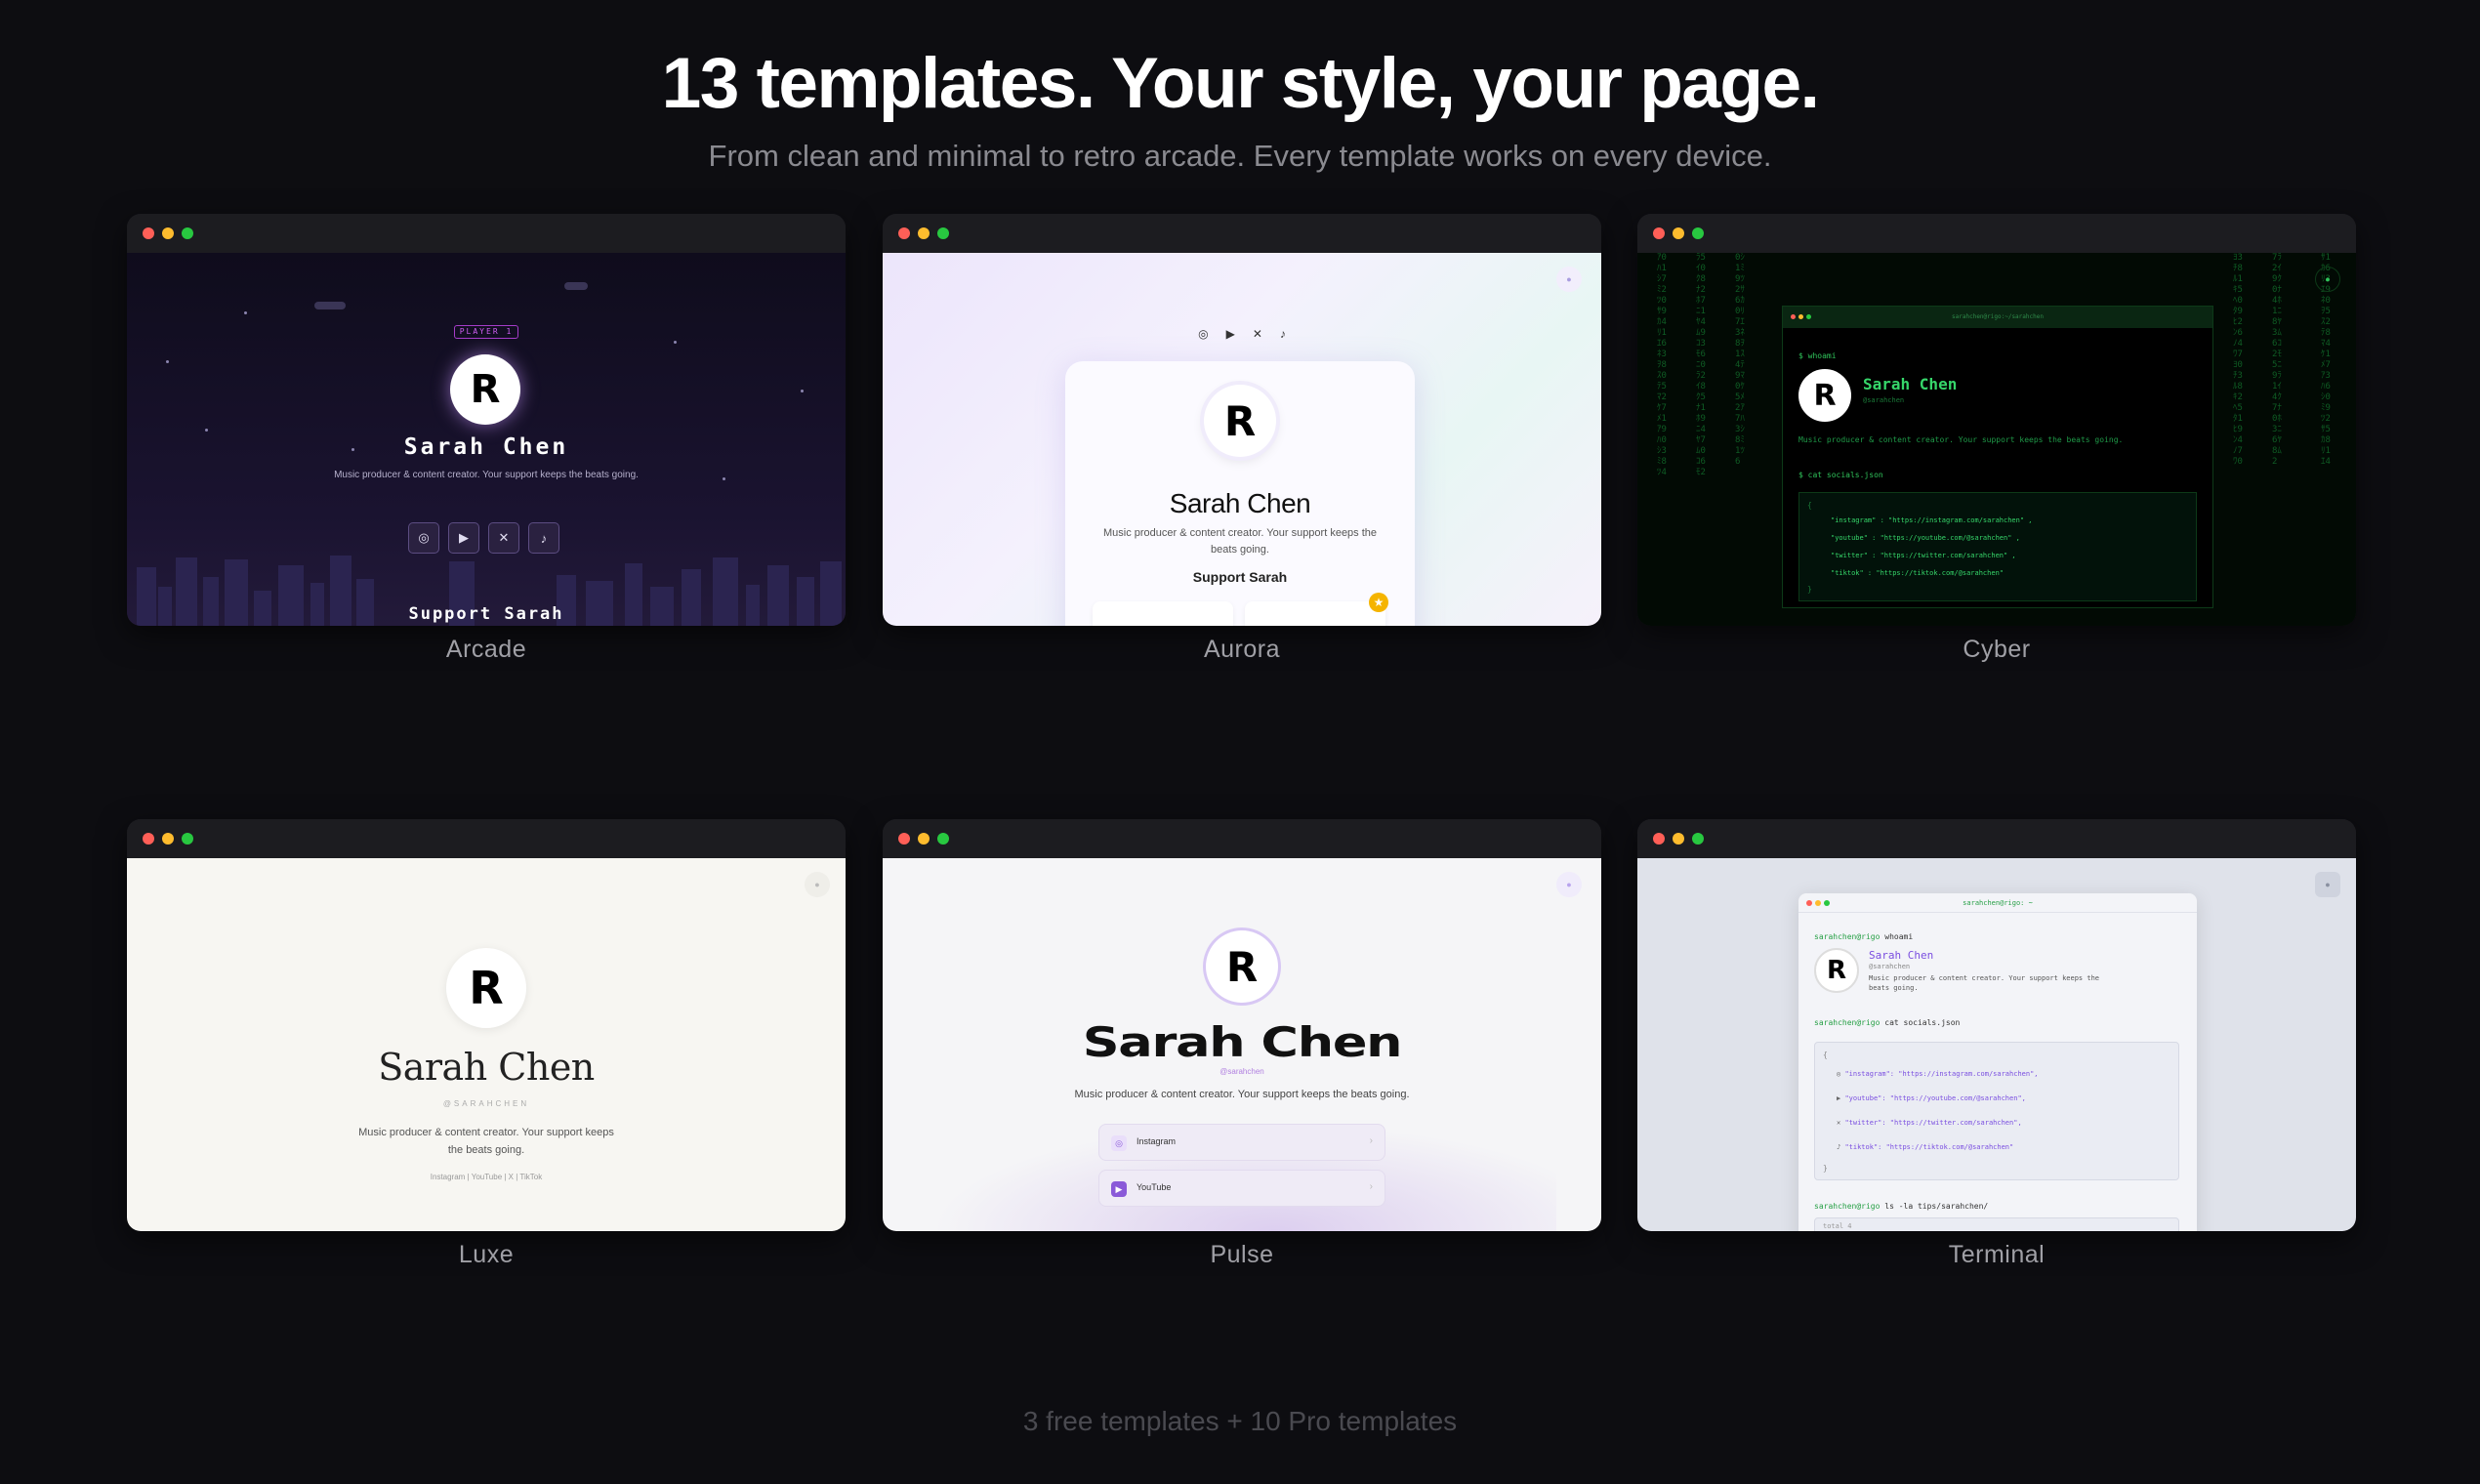  I want to click on template-label-aurora: Aurora, so click(1242, 649).